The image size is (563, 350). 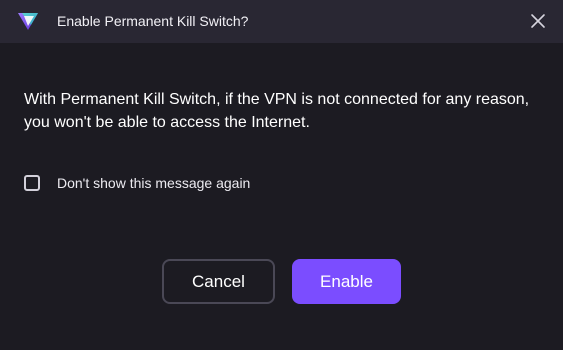 What do you see at coordinates (346, 281) in the screenshot?
I see `enable-button: Enable` at bounding box center [346, 281].